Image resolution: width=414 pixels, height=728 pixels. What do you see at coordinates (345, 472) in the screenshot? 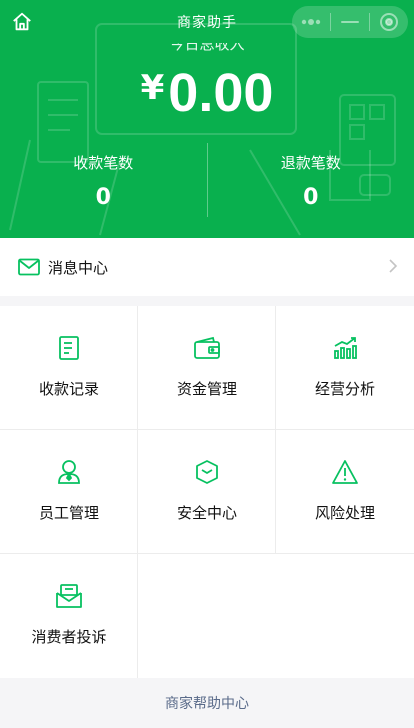
I see `warning-icon` at bounding box center [345, 472].